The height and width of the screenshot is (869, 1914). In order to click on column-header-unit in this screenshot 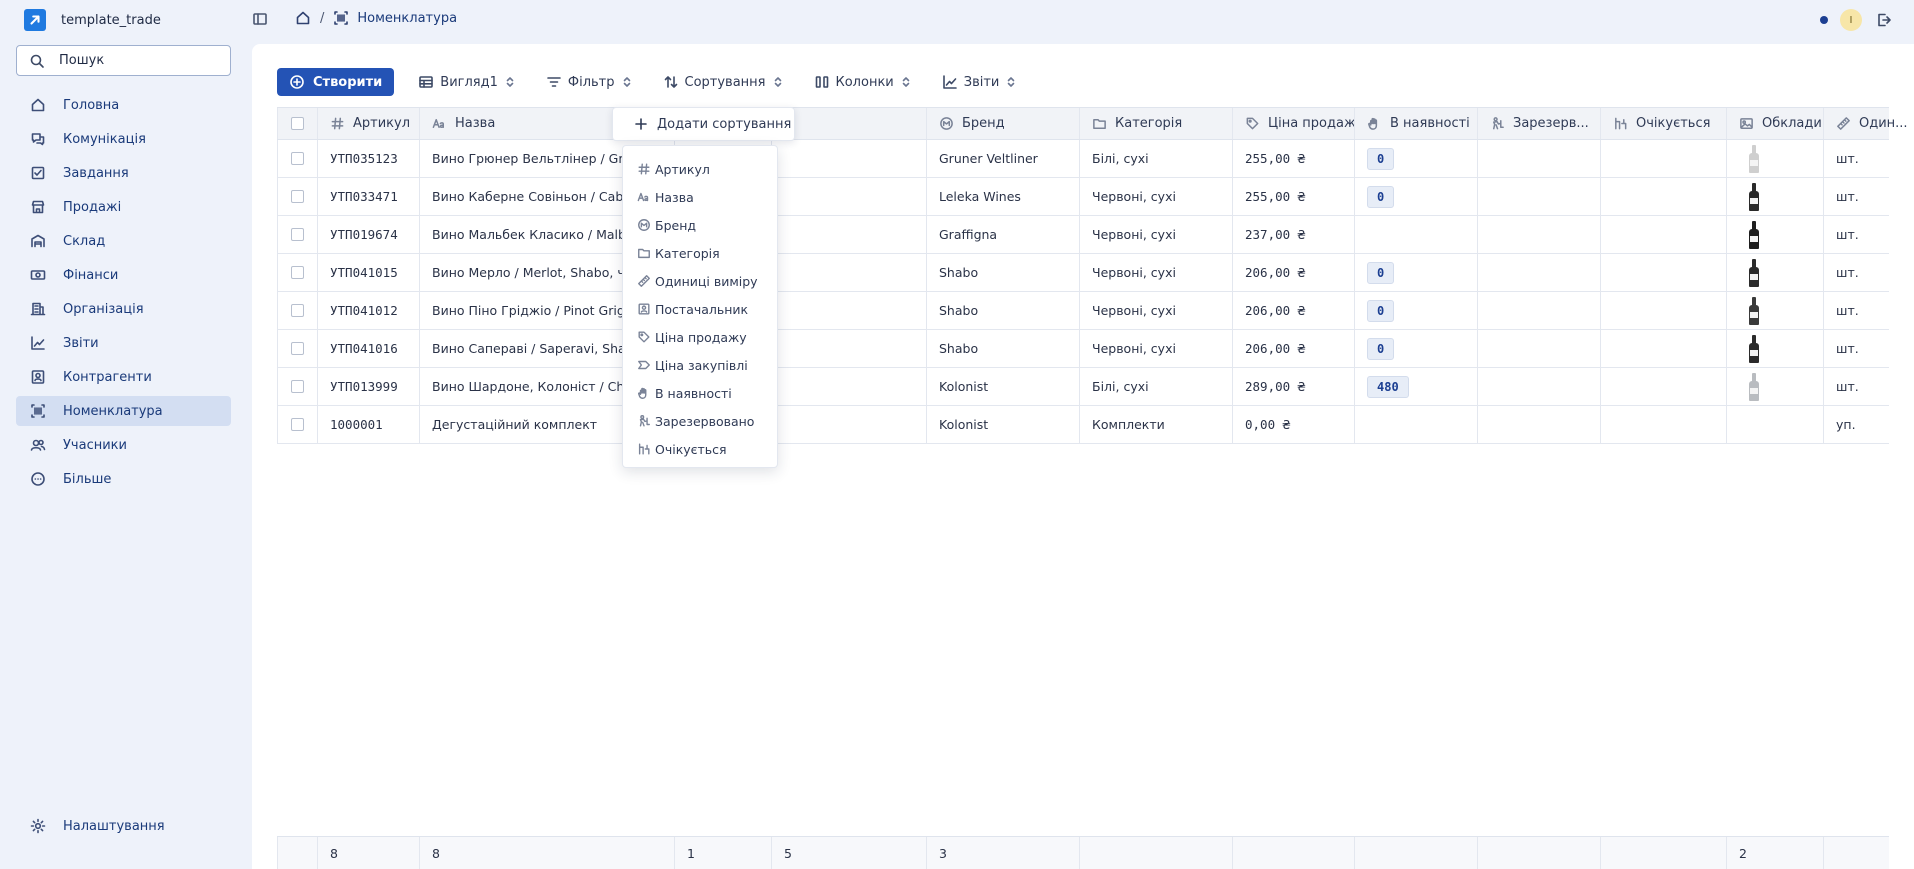, I will do `click(849, 123)`.